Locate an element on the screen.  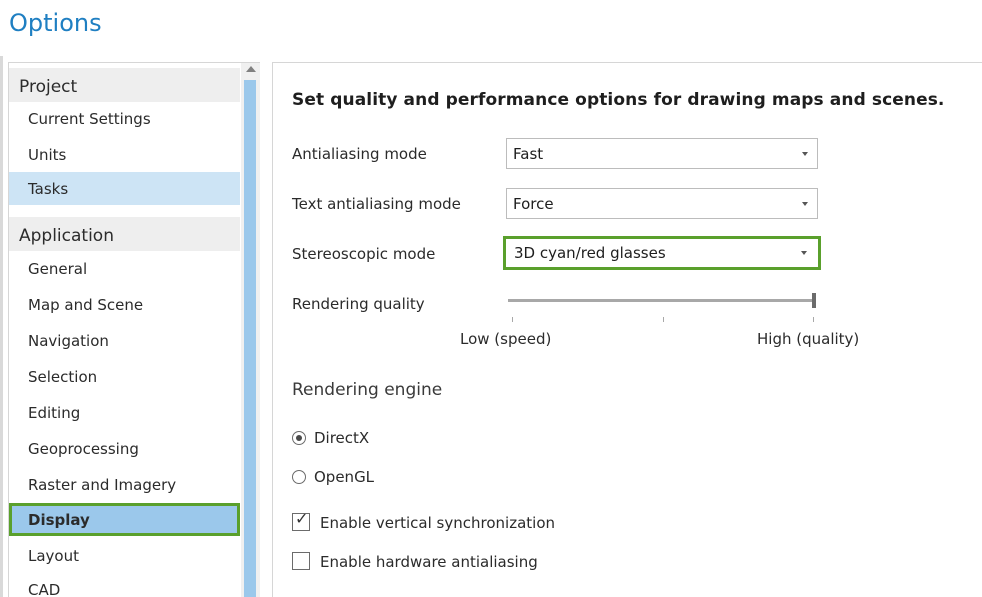
rendering-quality-label: Rendering quality is located at coordinates (358, 304).